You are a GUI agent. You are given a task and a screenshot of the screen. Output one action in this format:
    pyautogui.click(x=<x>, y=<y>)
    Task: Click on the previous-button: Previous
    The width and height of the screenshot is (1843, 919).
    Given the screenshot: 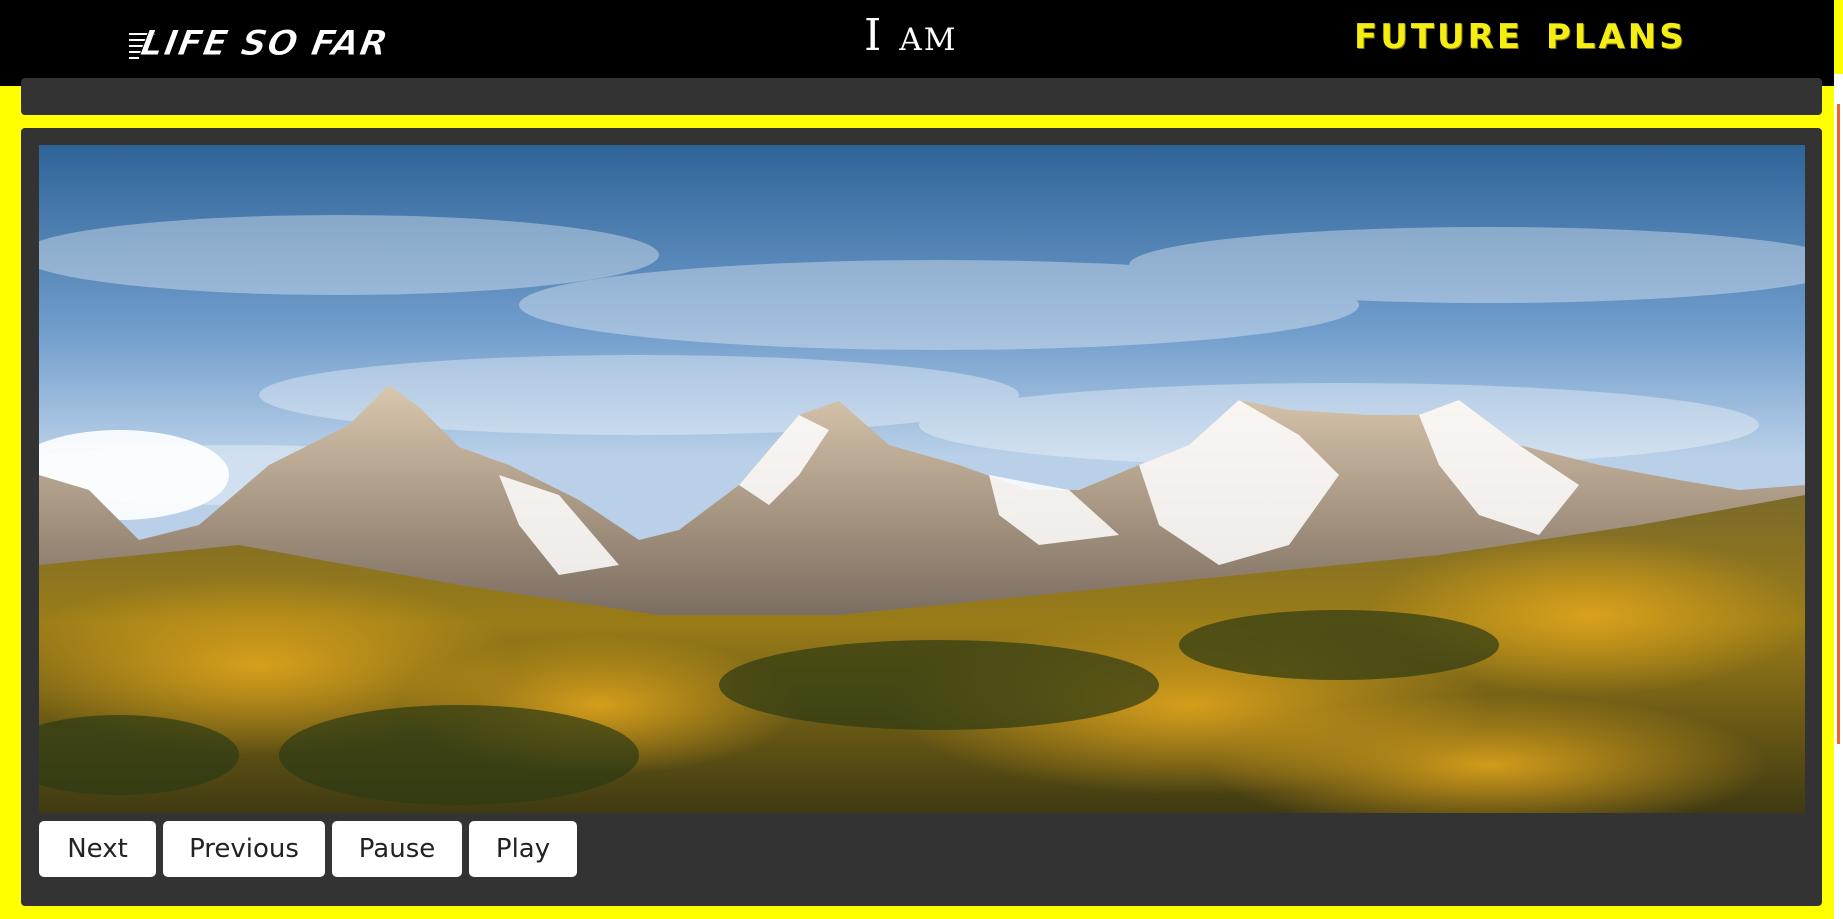 What is the action you would take?
    pyautogui.click(x=244, y=849)
    